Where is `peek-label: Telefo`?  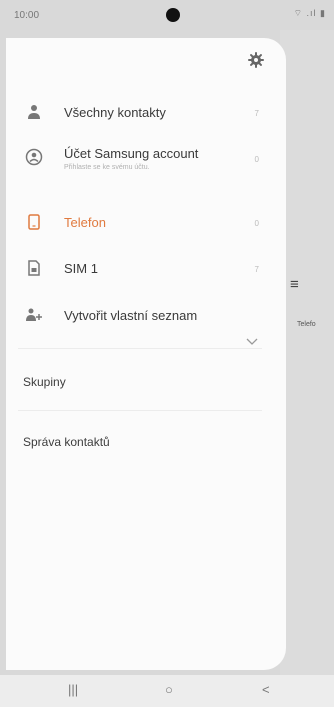
peek-label: Telefo is located at coordinates (306, 324).